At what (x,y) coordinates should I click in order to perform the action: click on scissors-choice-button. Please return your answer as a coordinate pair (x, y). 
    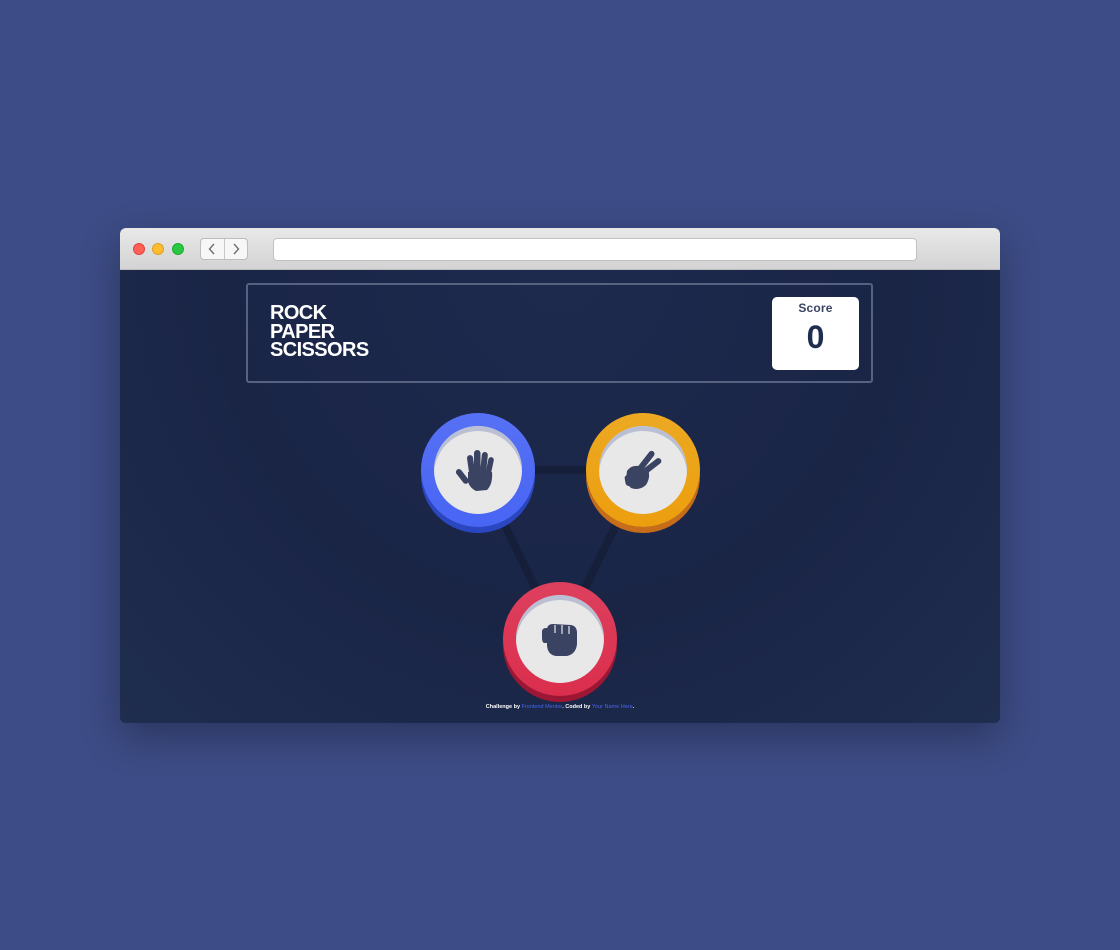
    Looking at the image, I should click on (643, 471).